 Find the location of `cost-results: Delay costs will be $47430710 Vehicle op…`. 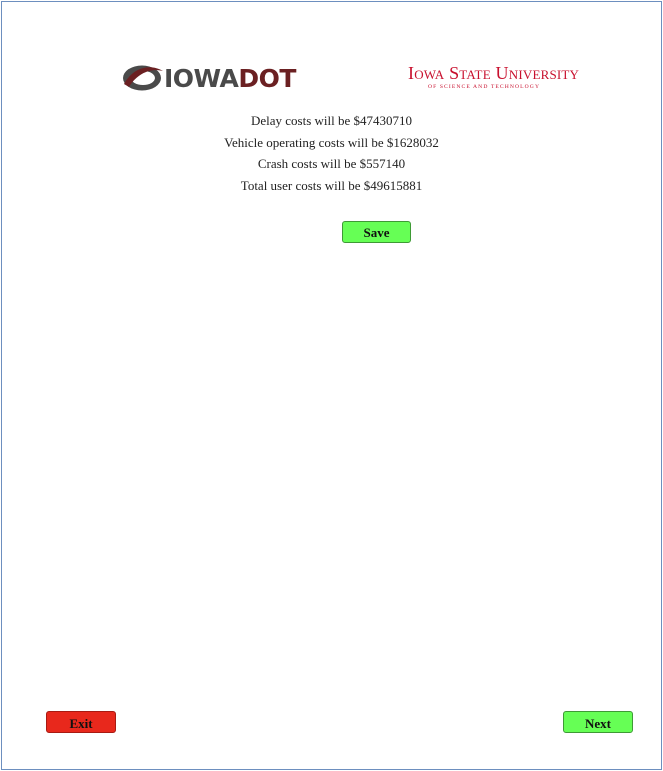

cost-results: Delay costs will be $47430710 Vehicle op… is located at coordinates (331, 153).